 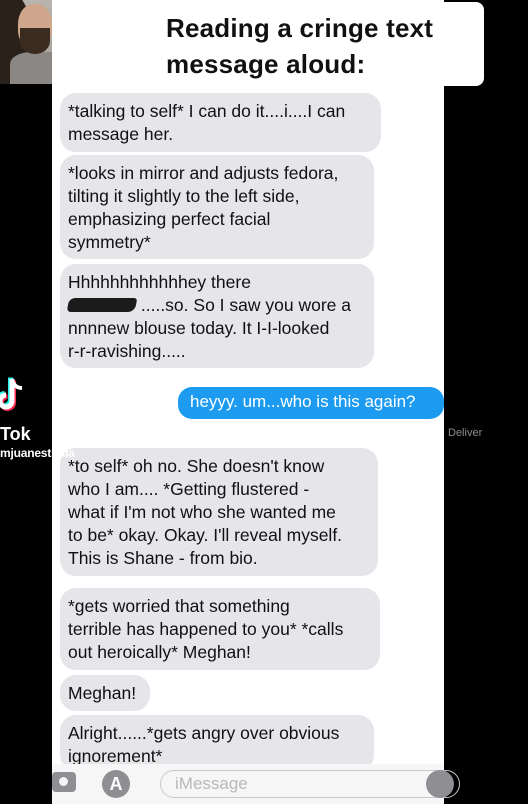 What do you see at coordinates (202, 512) in the screenshot?
I see `message-line: what if I'm not who she wanted me` at bounding box center [202, 512].